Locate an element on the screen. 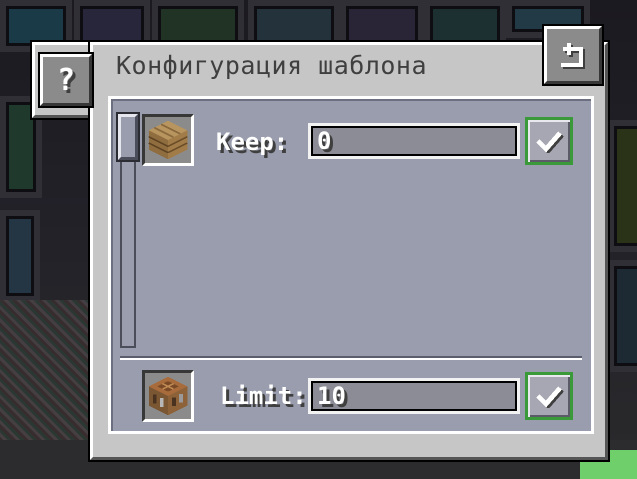  limit-confirm-button is located at coordinates (549, 396).